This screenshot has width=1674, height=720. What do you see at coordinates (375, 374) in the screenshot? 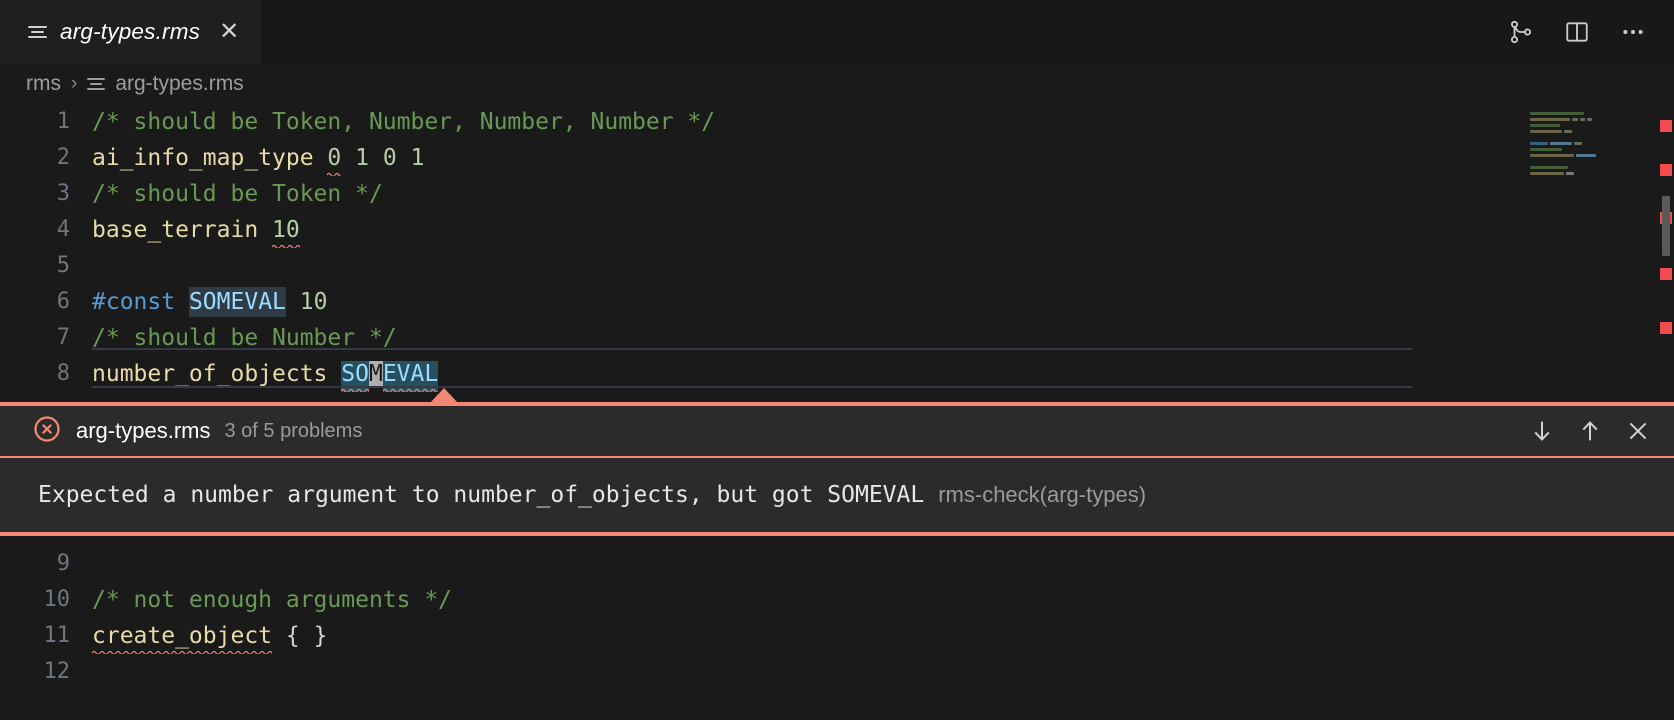
I see `code-token: M` at bounding box center [375, 374].